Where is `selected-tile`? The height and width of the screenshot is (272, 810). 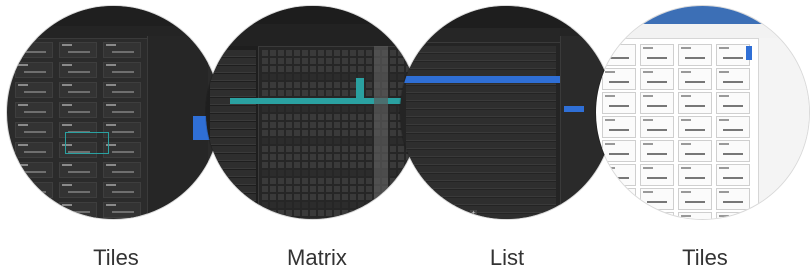 selected-tile is located at coordinates (87, 143).